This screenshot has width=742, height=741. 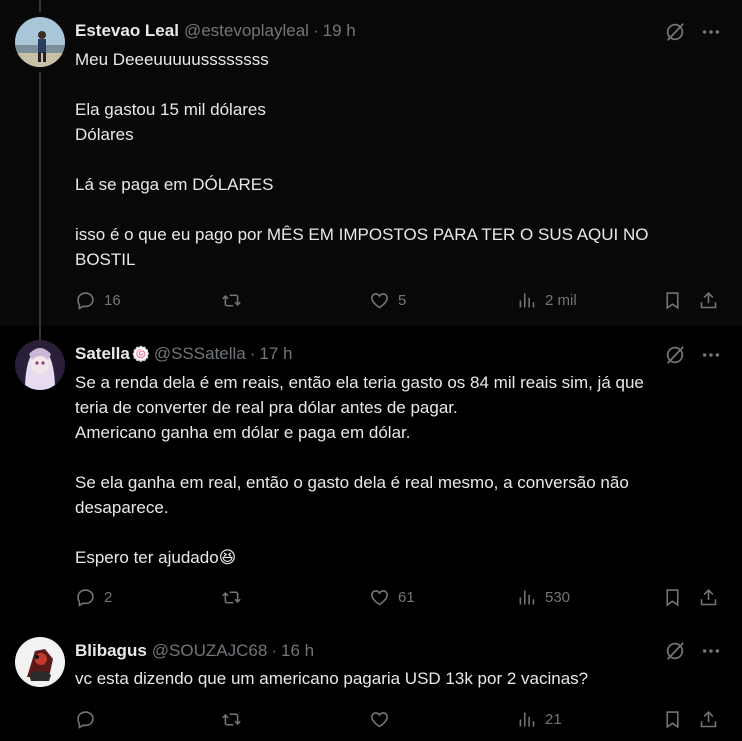 What do you see at coordinates (398, 651) in the screenshot?
I see `tweet-header: Blibagus @SOUZAJC68 · 16 h` at bounding box center [398, 651].